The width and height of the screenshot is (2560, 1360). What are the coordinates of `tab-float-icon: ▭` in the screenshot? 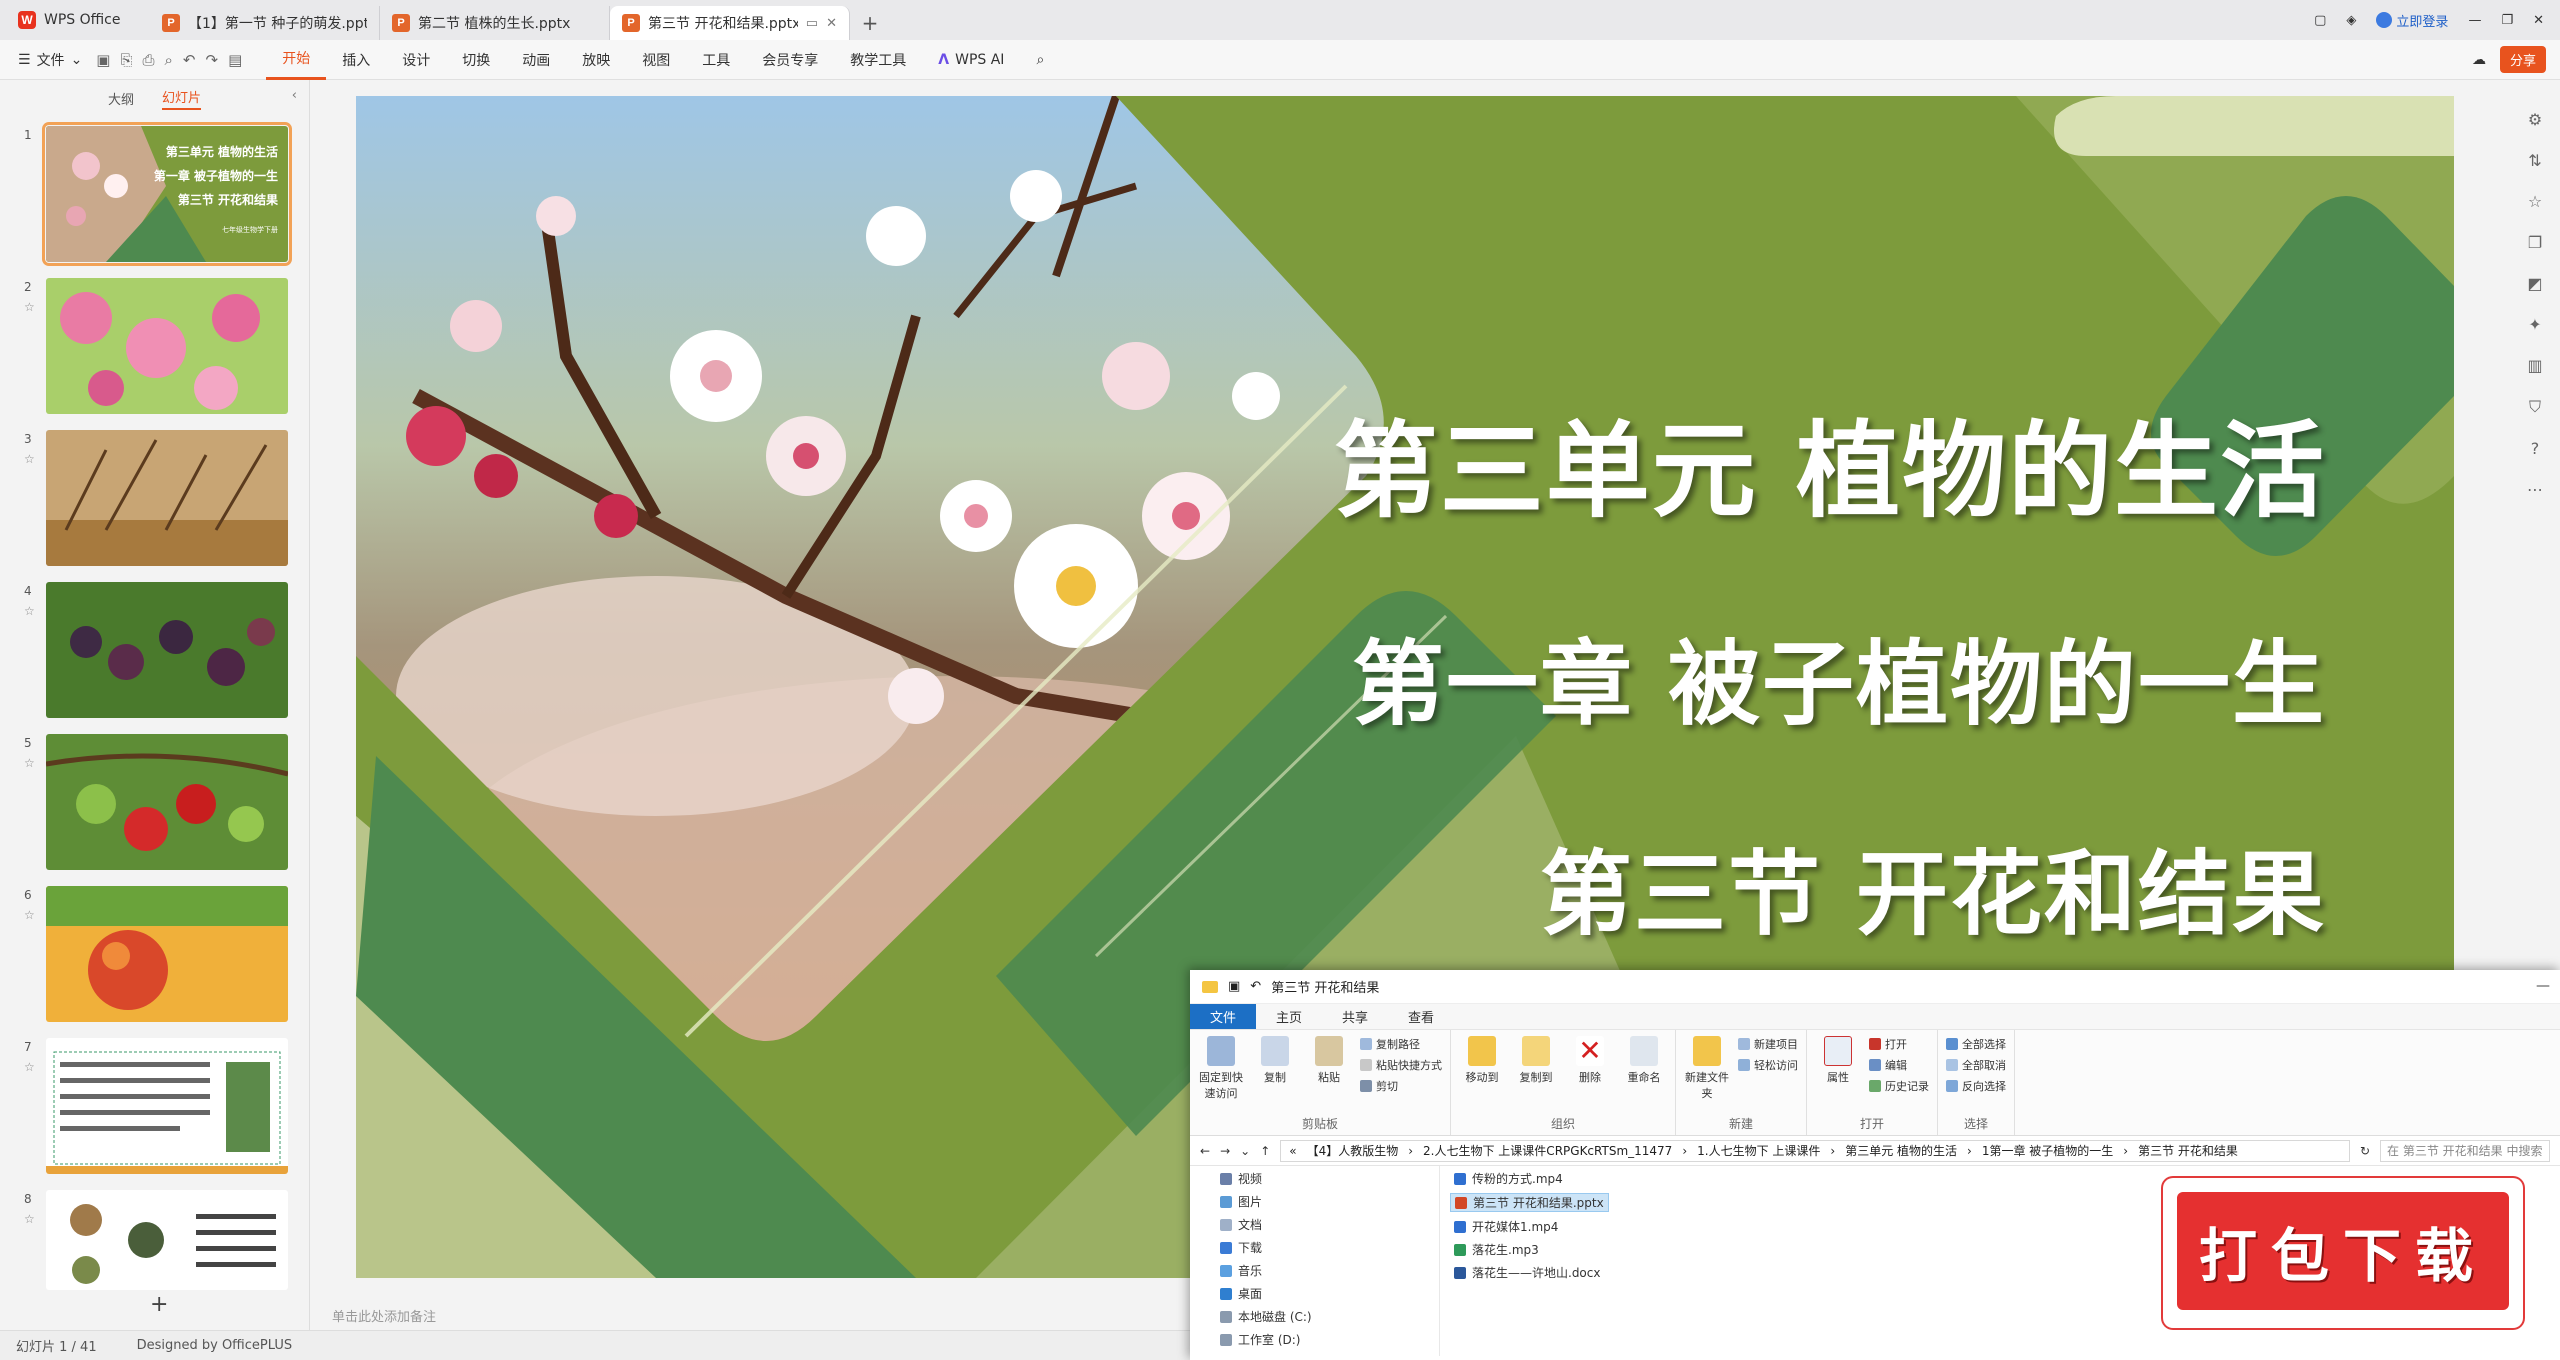 It's located at (812, 23).